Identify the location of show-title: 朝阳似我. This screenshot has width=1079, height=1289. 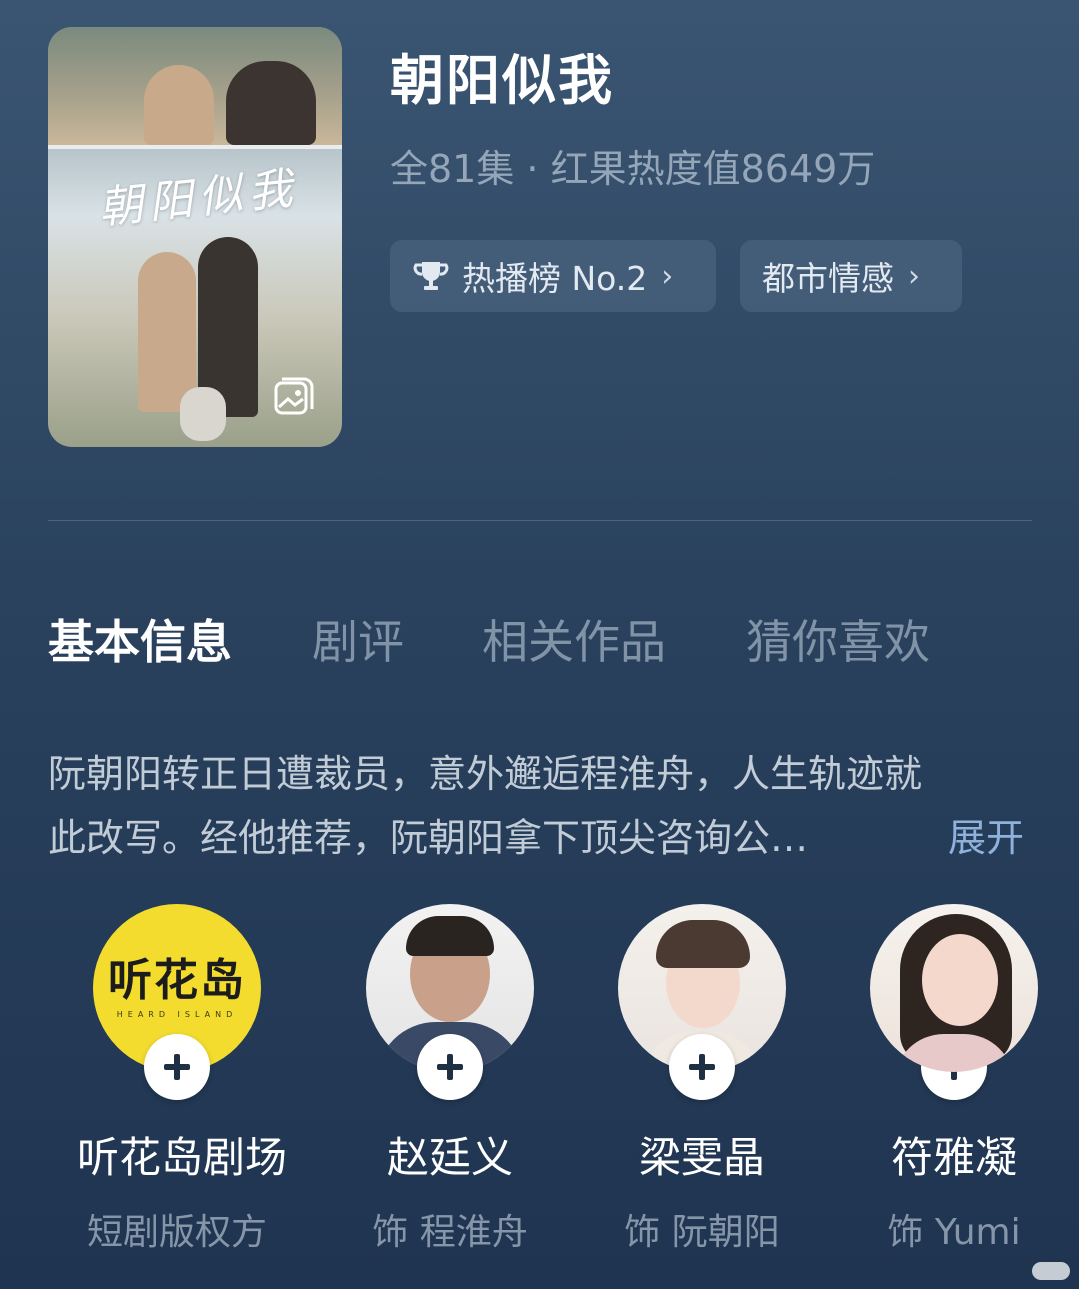
(502, 80).